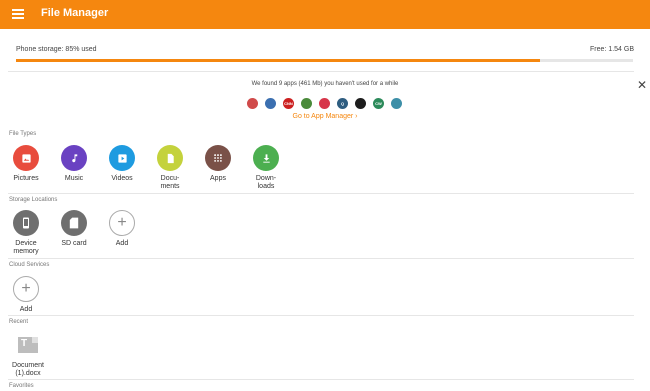 The image size is (650, 391). I want to click on app-title: File Manager, so click(75, 13).